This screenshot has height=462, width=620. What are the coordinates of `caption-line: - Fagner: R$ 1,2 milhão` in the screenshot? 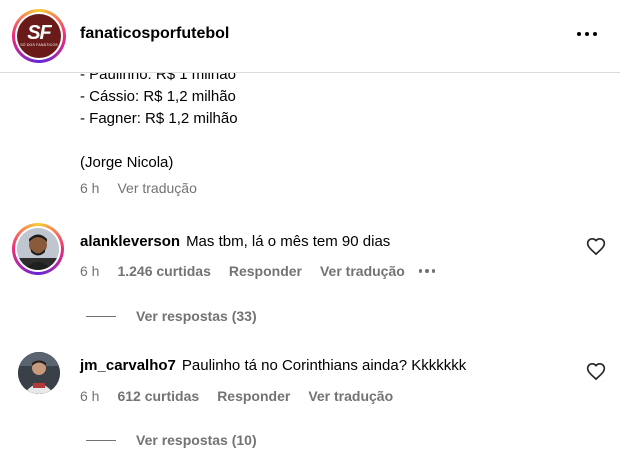 It's located at (159, 118).